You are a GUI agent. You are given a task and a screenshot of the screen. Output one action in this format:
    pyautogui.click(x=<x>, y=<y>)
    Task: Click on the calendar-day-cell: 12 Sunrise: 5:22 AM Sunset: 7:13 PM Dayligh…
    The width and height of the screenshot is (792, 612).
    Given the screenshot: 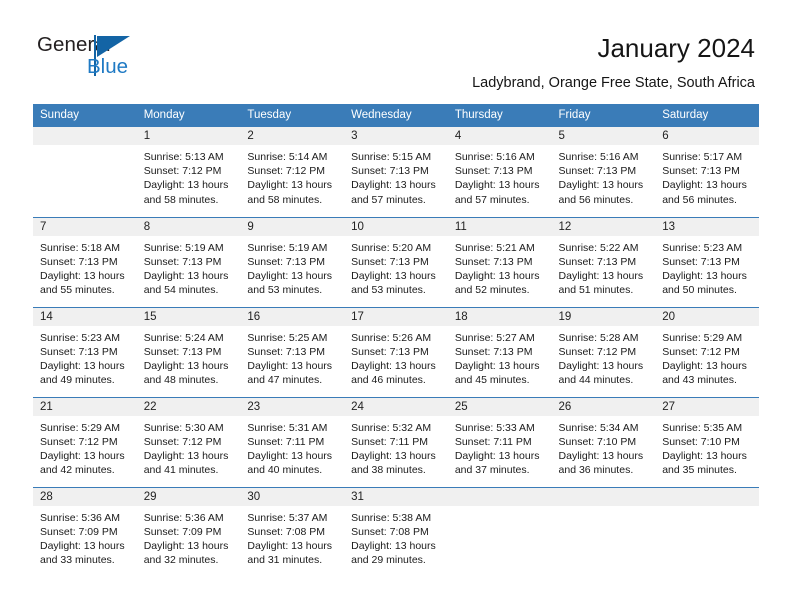 What is the action you would take?
    pyautogui.click(x=603, y=261)
    